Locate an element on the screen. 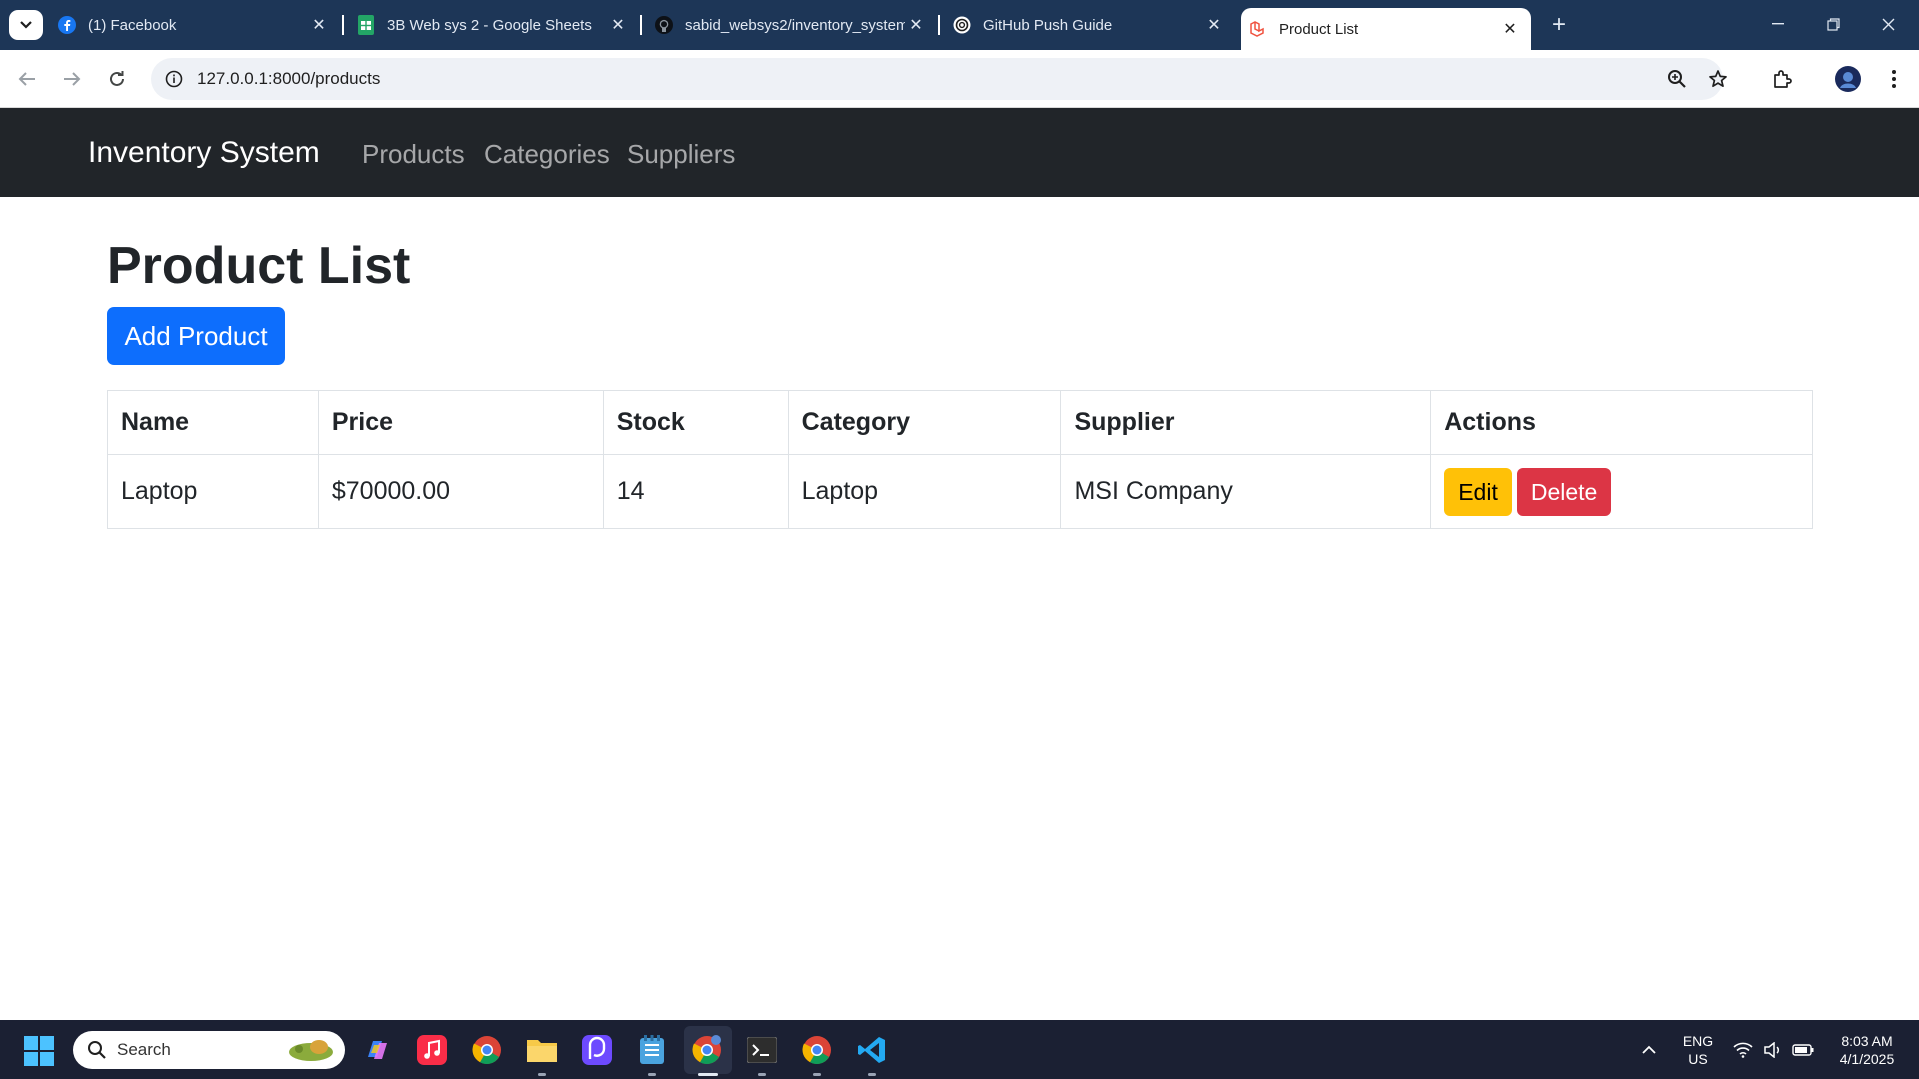 This screenshot has height=1079, width=1919. browser-toolbar: 127.0.0.1:8000/products is located at coordinates (959, 79).